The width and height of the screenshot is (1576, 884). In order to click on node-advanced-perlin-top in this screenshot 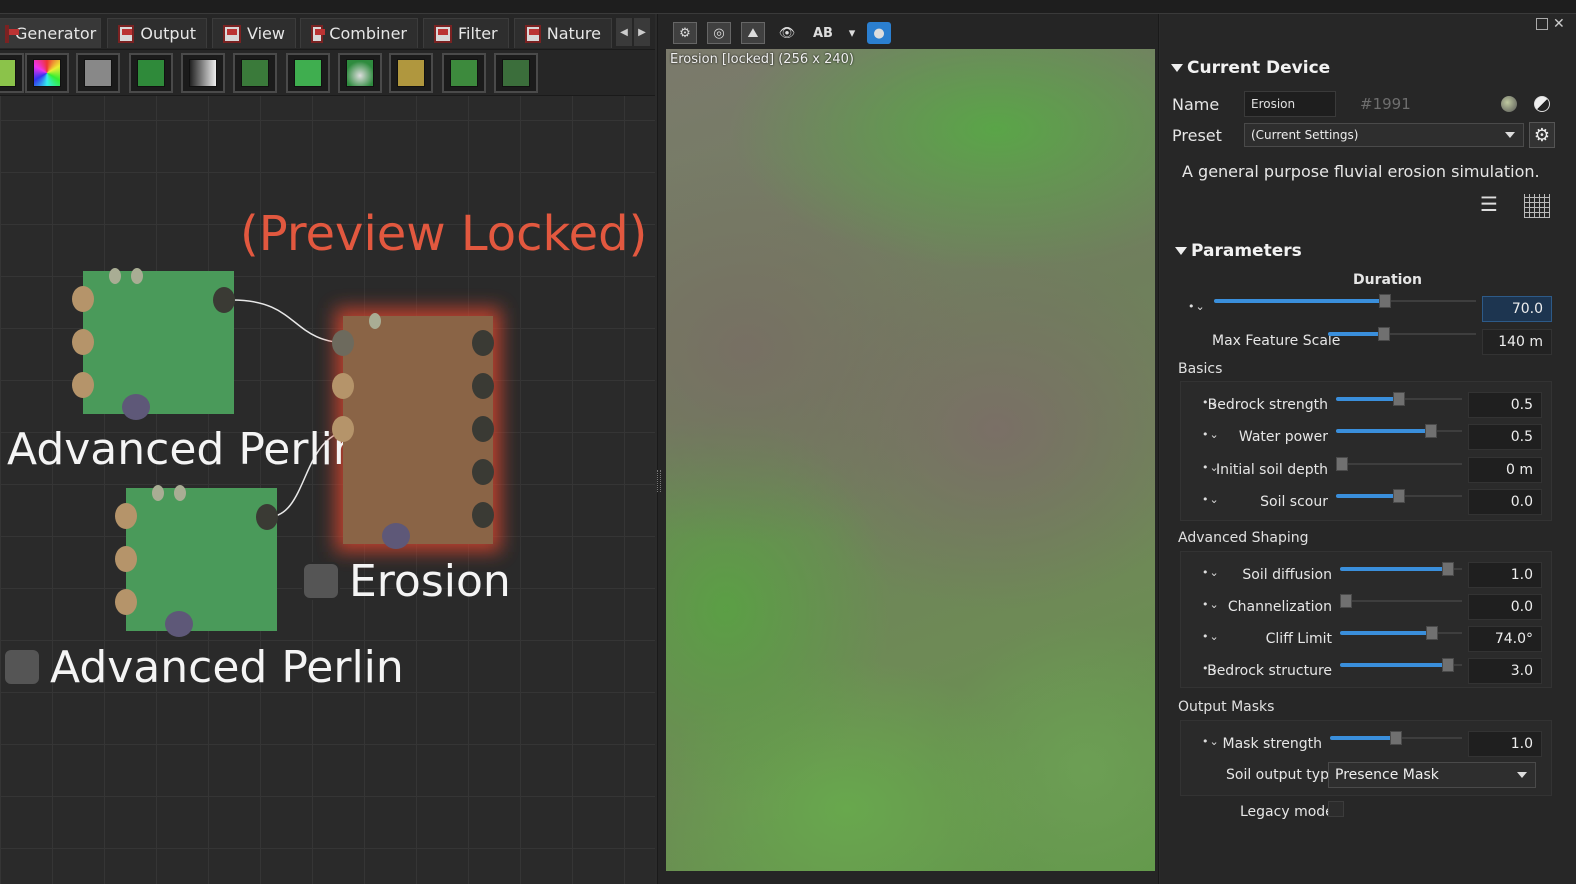, I will do `click(153, 344)`.